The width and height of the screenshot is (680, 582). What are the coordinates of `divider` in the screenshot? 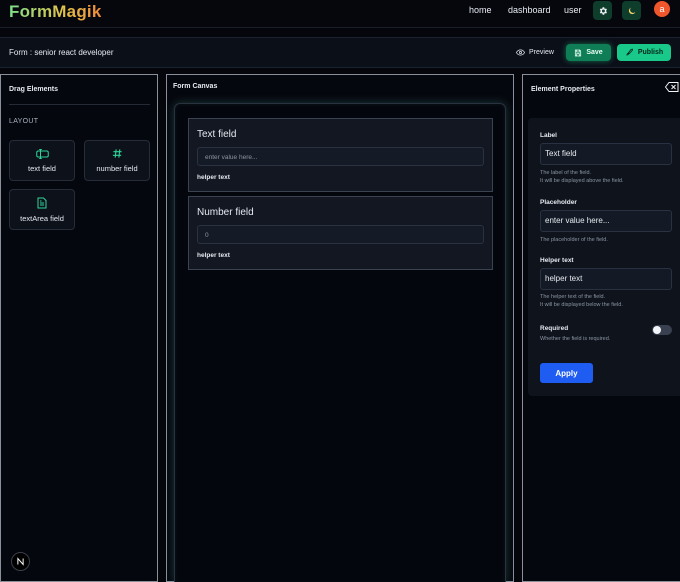 It's located at (79, 104).